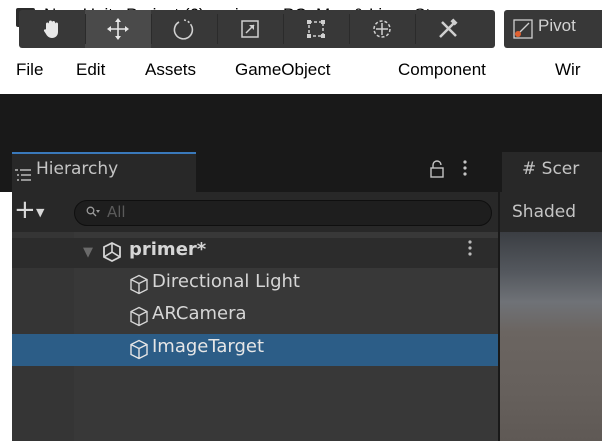 The height and width of the screenshot is (441, 602). What do you see at coordinates (465, 170) in the screenshot?
I see `panel-menu-icon` at bounding box center [465, 170].